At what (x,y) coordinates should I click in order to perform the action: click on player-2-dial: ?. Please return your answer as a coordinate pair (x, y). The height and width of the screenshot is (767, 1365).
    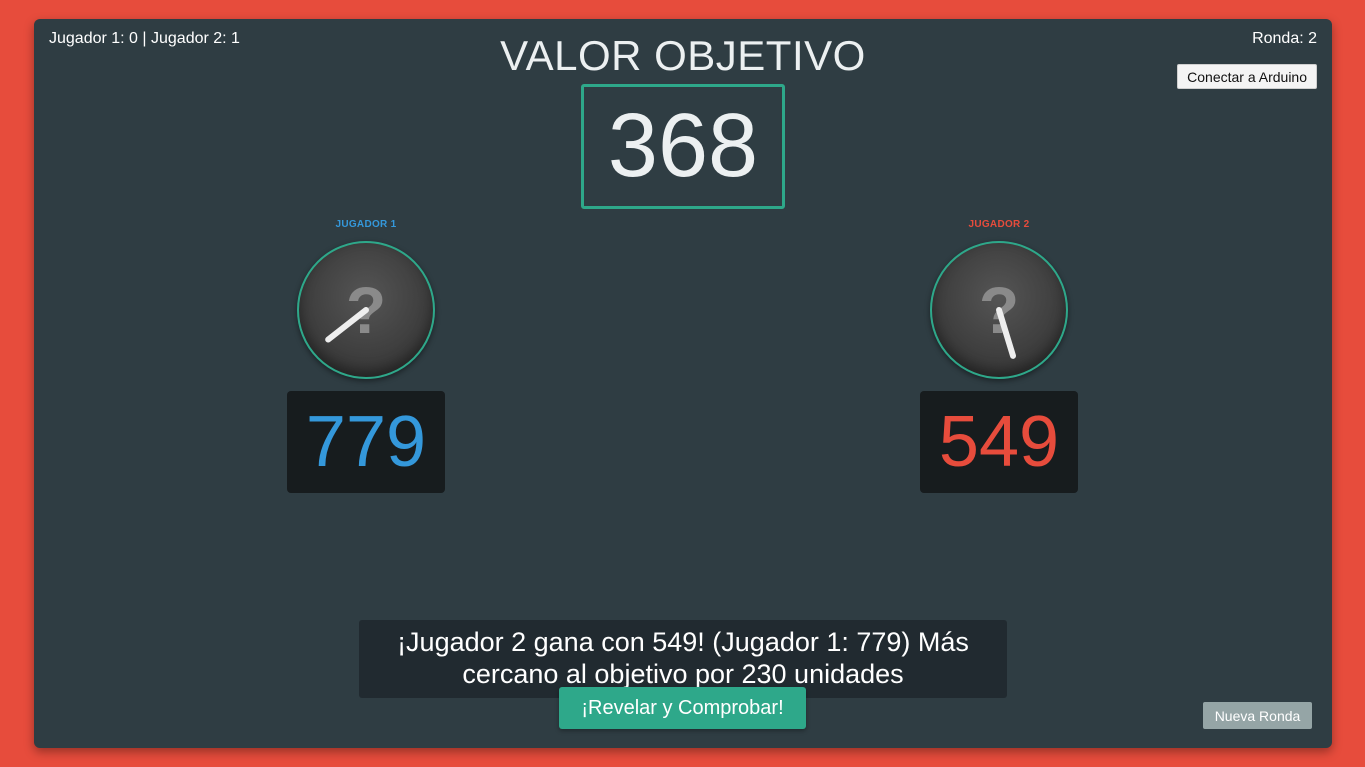
    Looking at the image, I should click on (999, 310).